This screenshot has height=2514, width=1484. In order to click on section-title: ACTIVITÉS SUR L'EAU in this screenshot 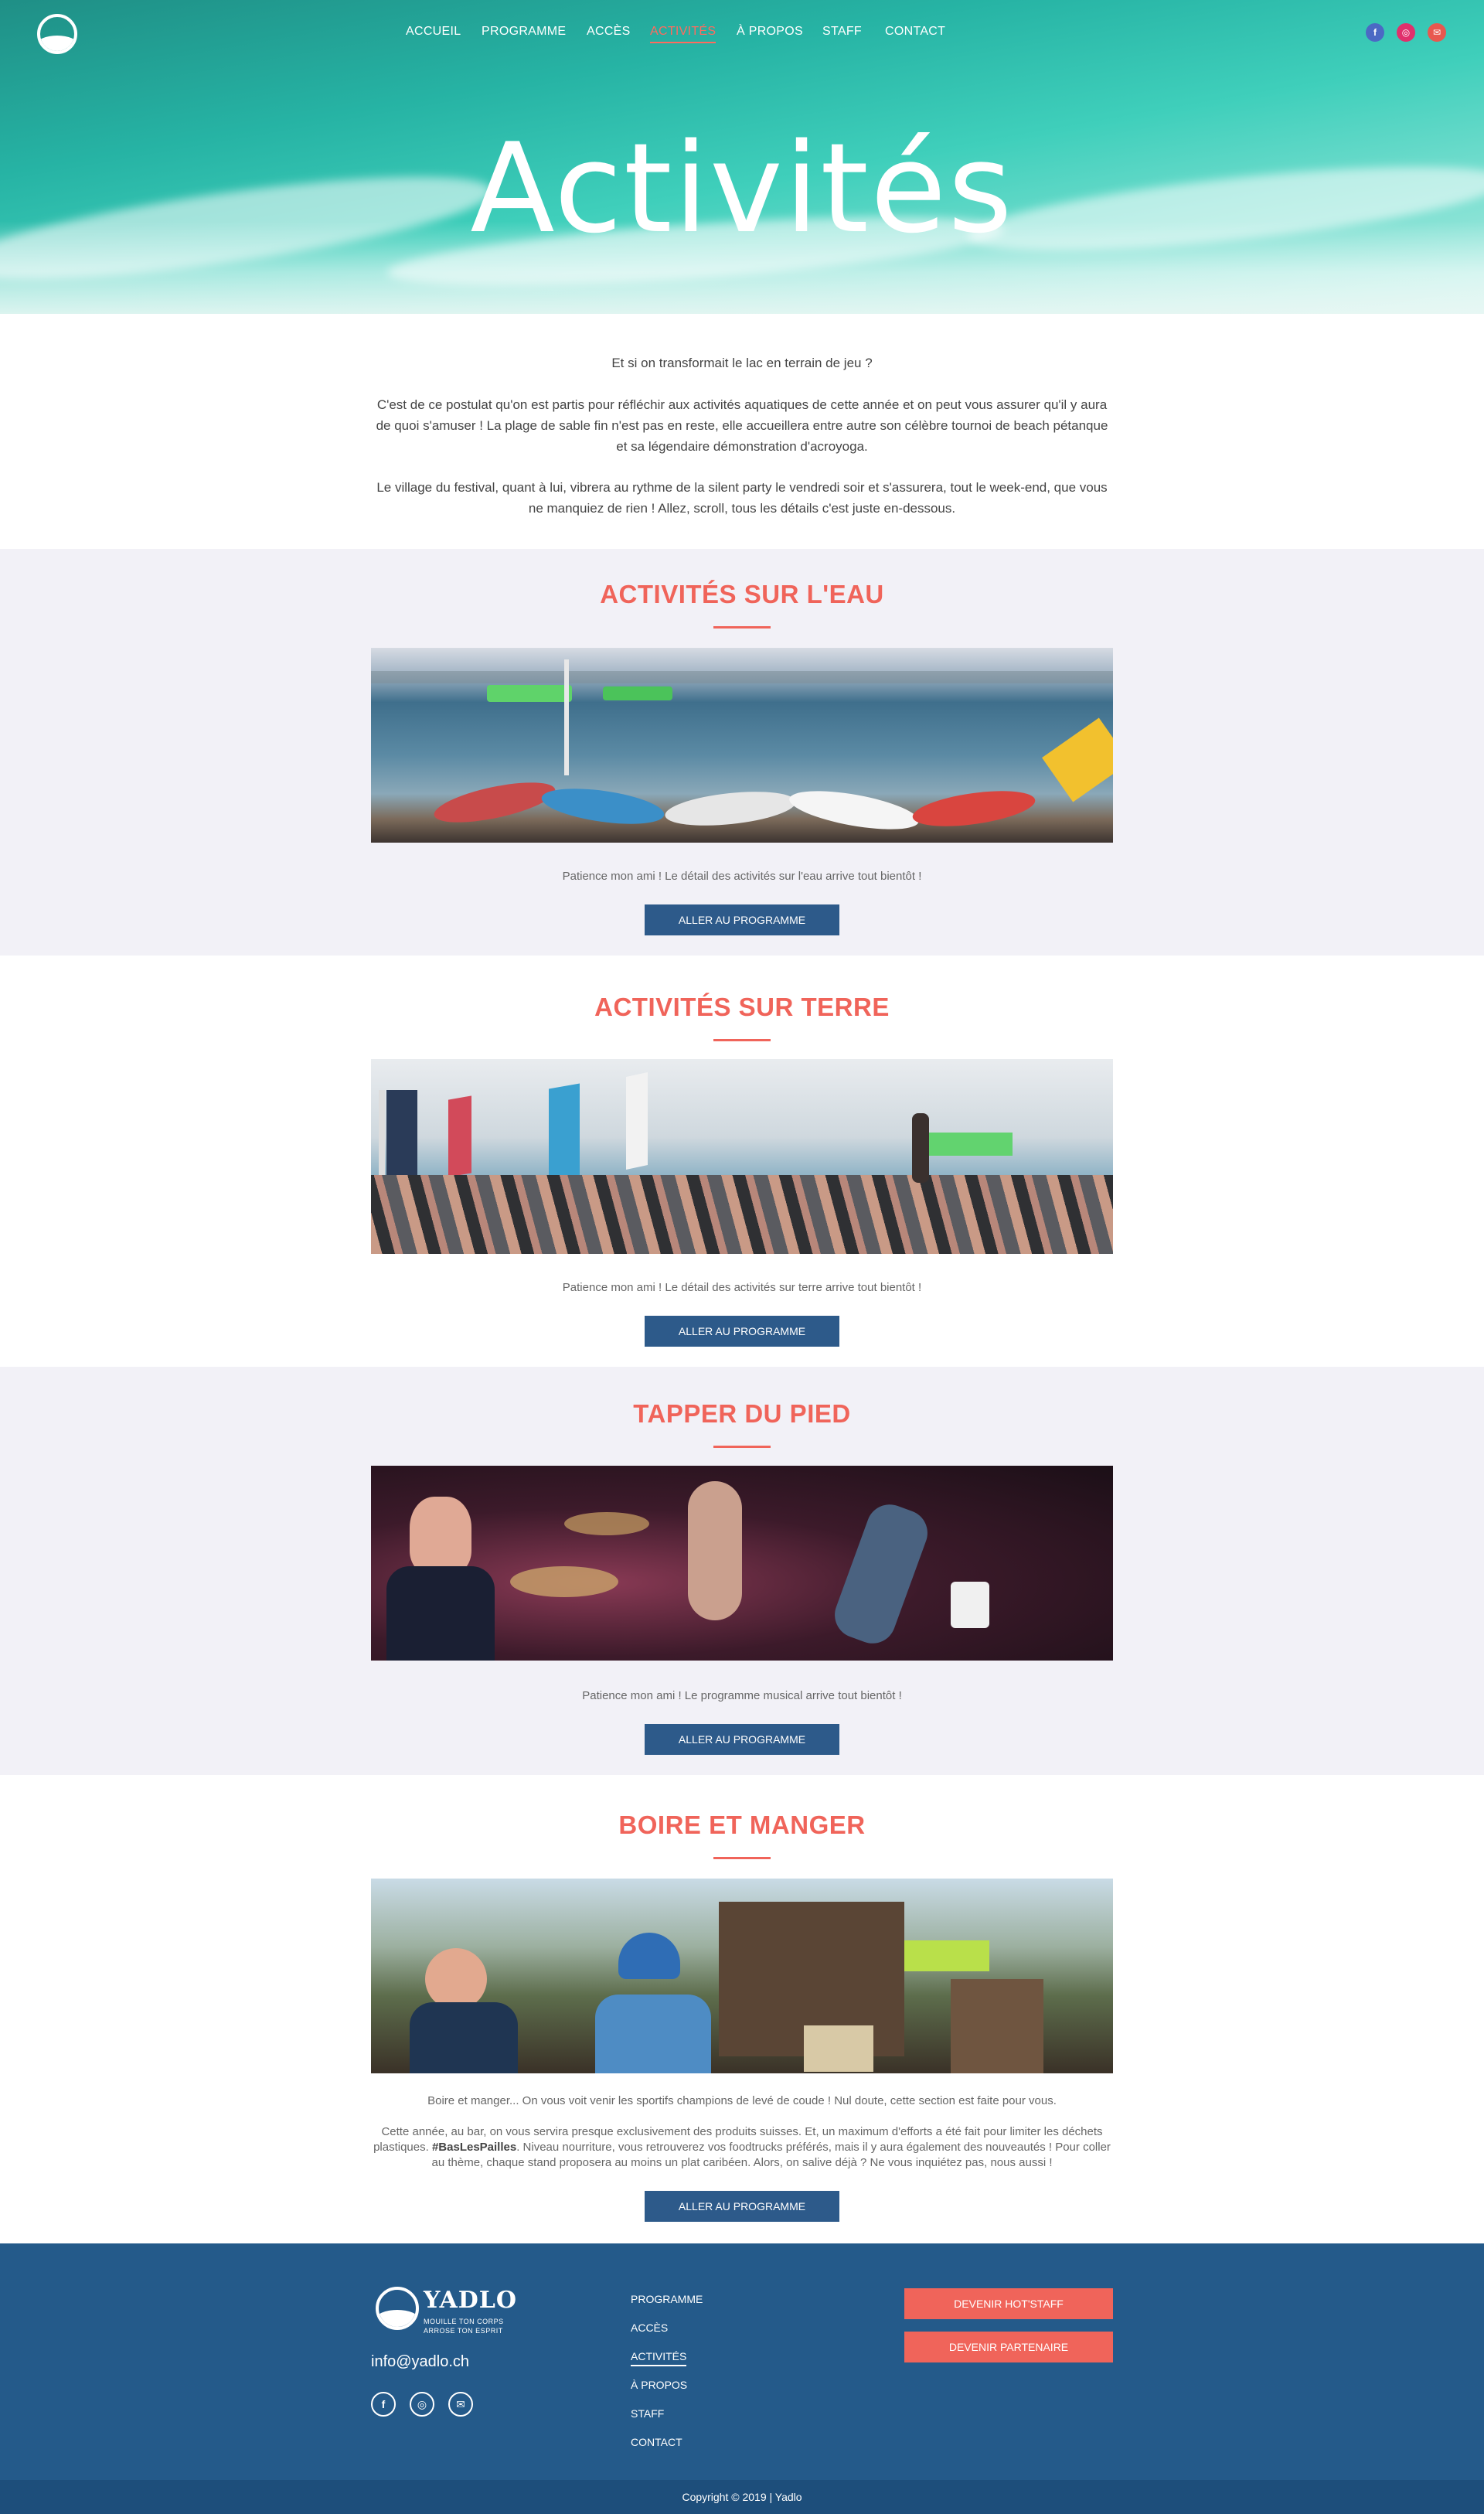, I will do `click(742, 594)`.